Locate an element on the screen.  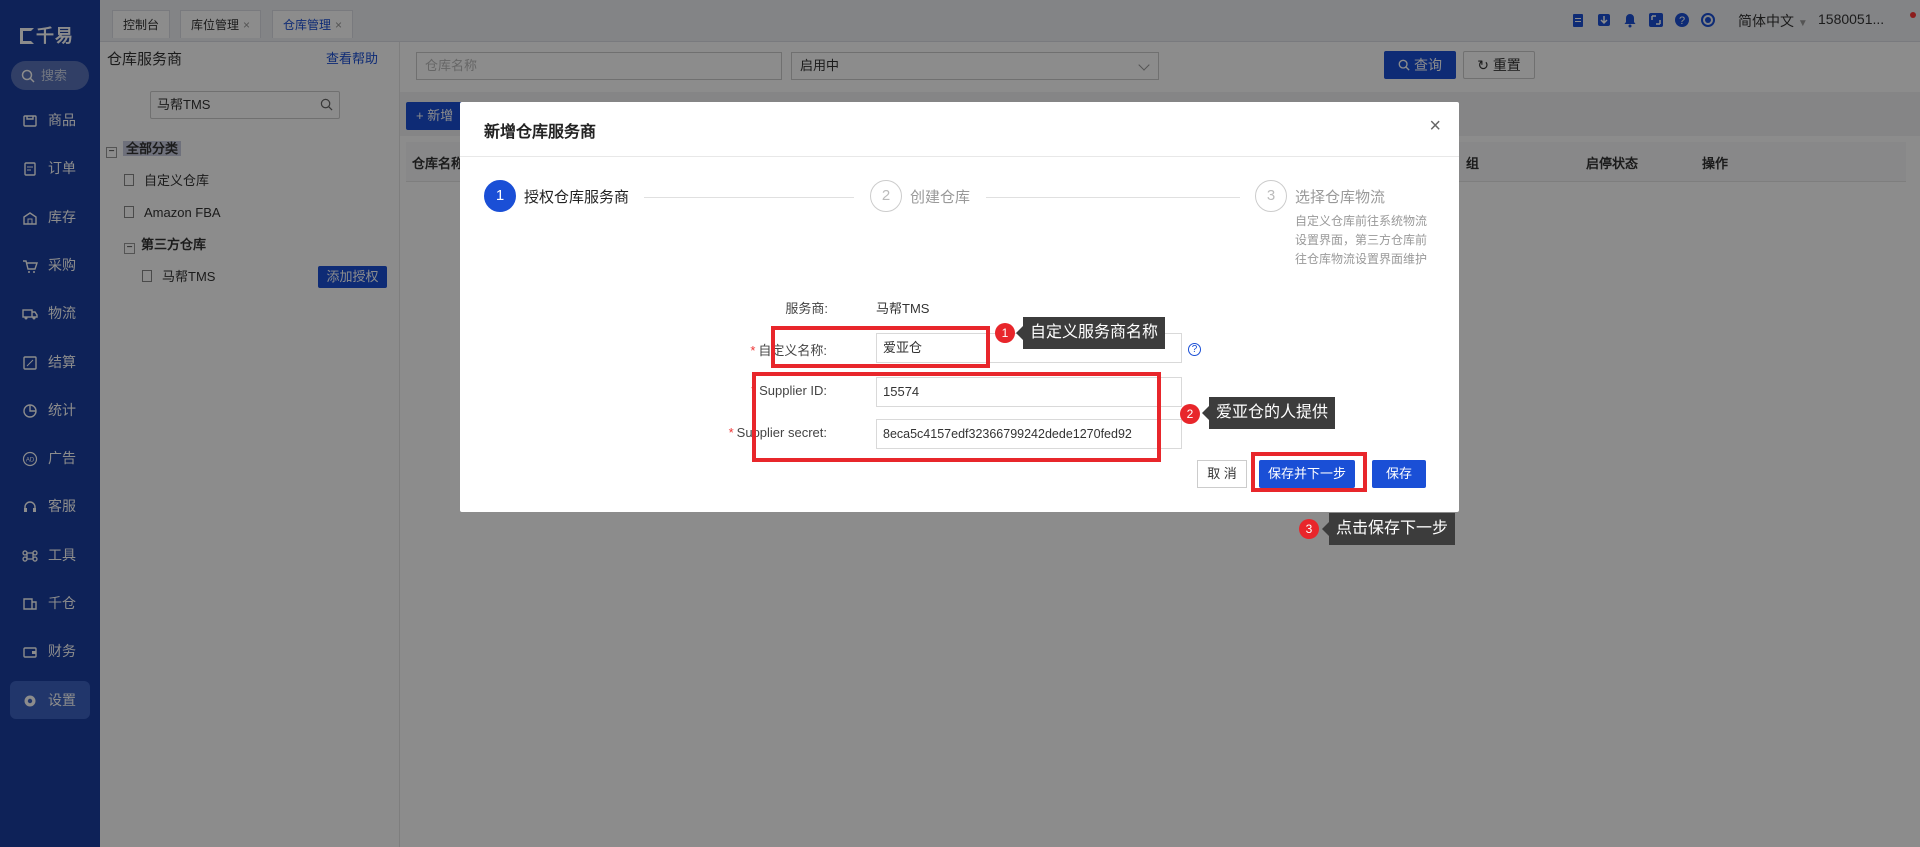
annotation-callout: 自定义服务商名称 is located at coordinates (1090, 333).